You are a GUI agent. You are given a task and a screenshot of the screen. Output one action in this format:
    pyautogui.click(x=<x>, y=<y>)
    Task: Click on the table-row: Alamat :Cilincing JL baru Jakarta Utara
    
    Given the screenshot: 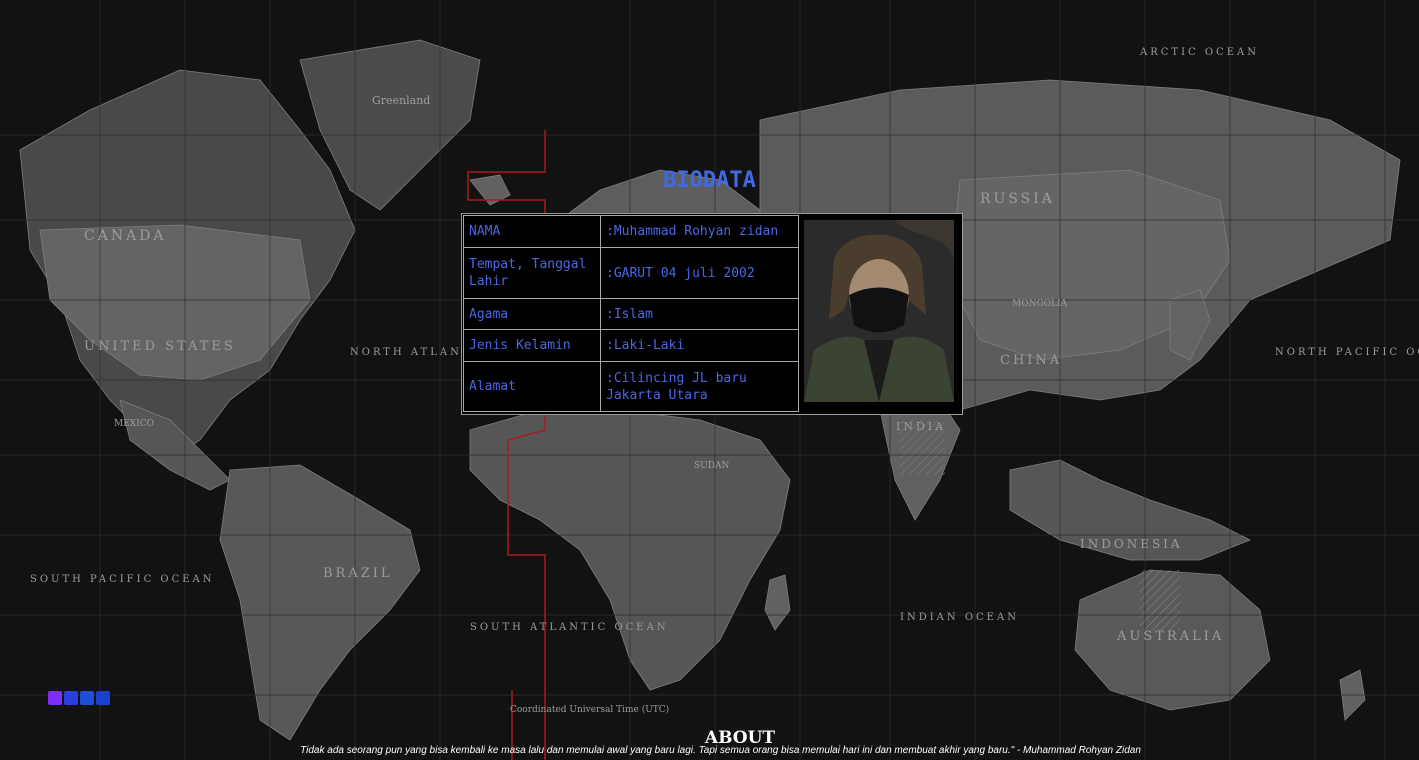 What is the action you would take?
    pyautogui.click(x=631, y=386)
    